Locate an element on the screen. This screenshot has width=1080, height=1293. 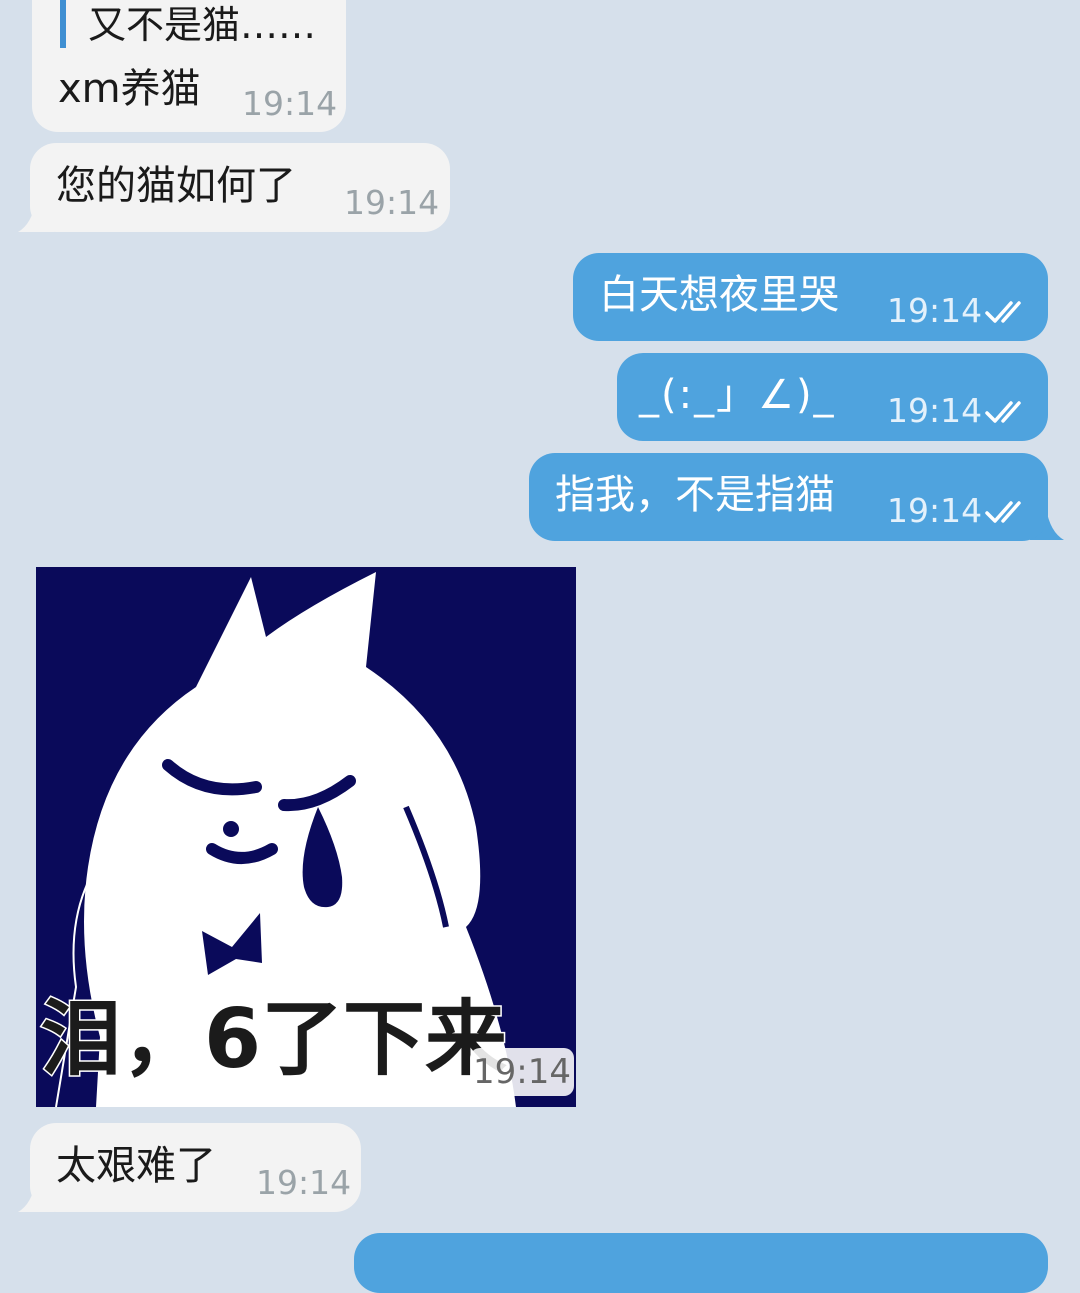
message-text: 太艰难了 is located at coordinates (136, 1166).